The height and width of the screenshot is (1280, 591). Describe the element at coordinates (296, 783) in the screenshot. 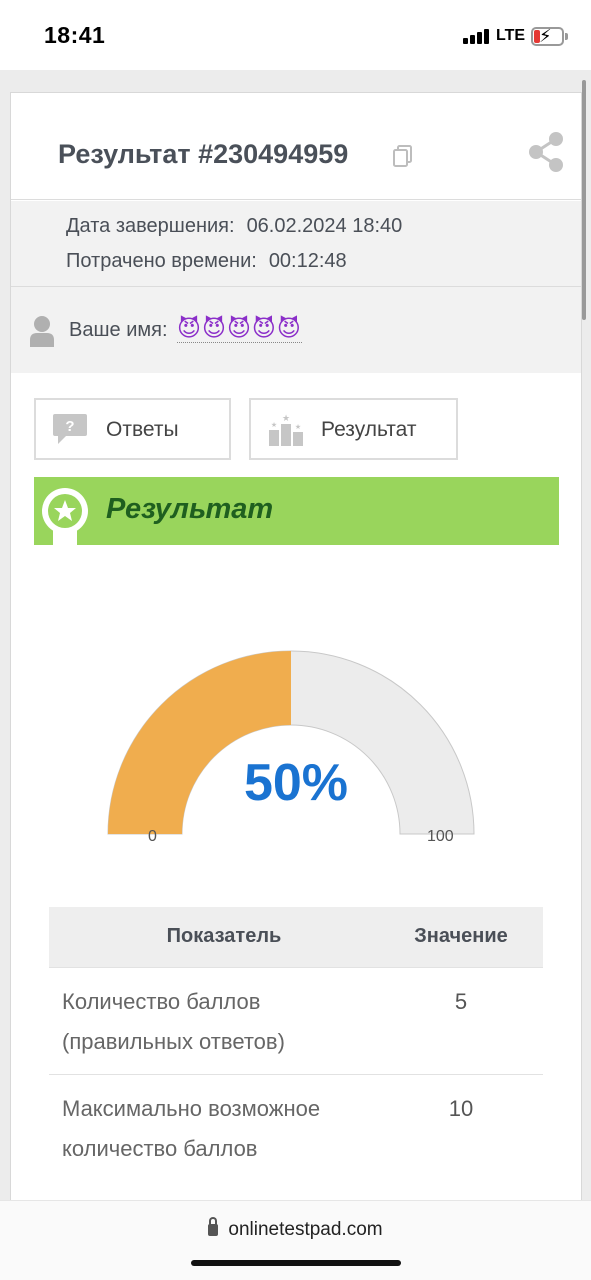

I see `gauge-percent: 50%` at that location.